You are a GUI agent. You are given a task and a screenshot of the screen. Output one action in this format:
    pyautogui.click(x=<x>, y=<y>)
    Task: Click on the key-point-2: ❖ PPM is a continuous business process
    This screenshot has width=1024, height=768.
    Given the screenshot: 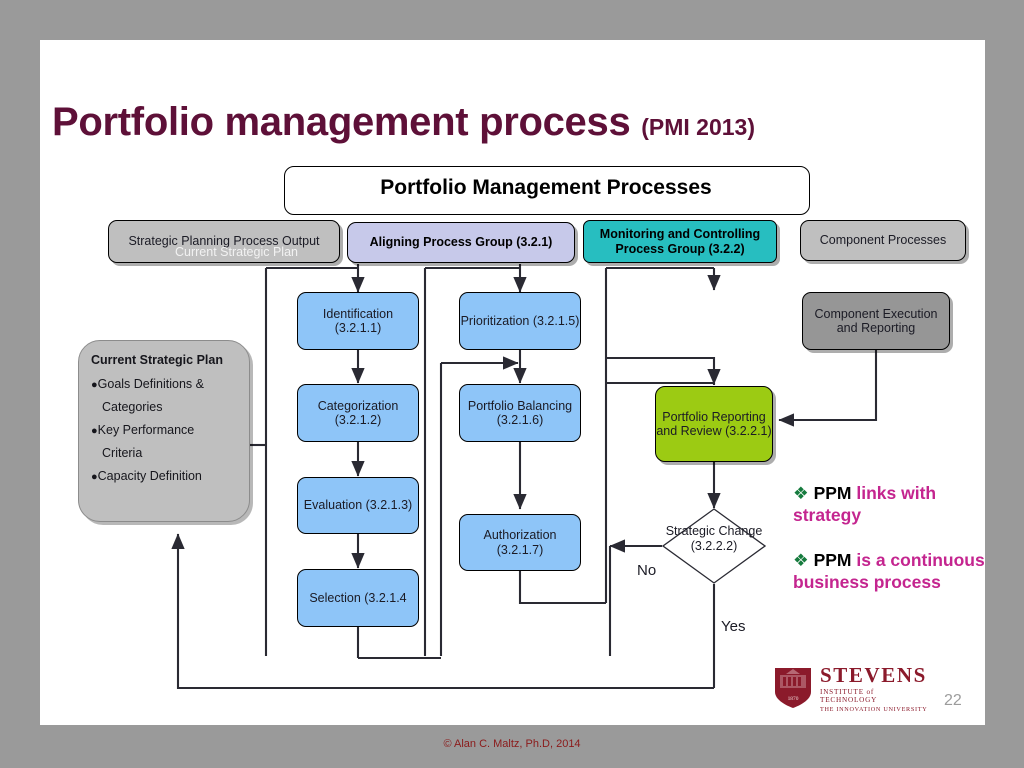 What is the action you would take?
    pyautogui.click(x=893, y=571)
    